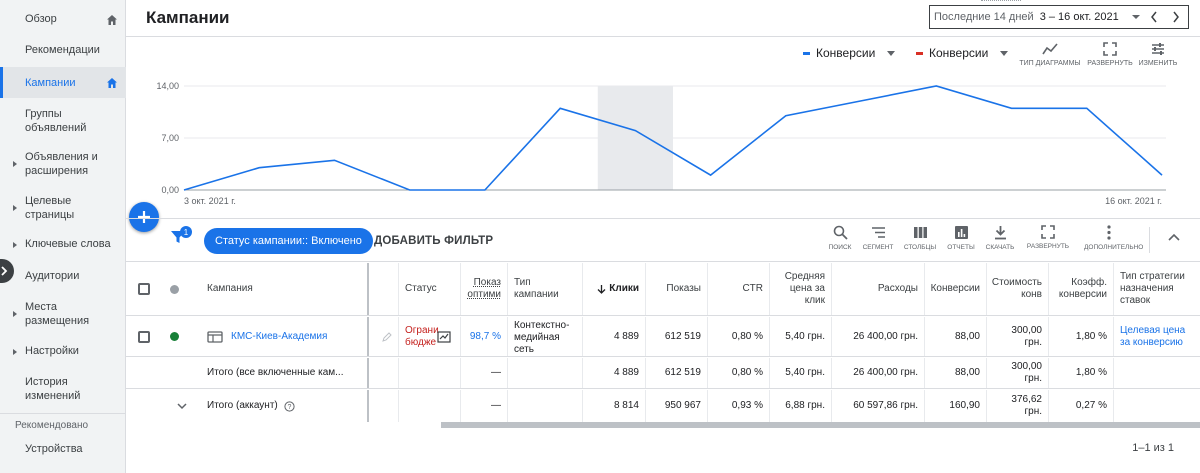 The height and width of the screenshot is (473, 1200). Describe the element at coordinates (1000, 247) in the screenshot. I see `tool-label: СКАЧАТЬ` at that location.